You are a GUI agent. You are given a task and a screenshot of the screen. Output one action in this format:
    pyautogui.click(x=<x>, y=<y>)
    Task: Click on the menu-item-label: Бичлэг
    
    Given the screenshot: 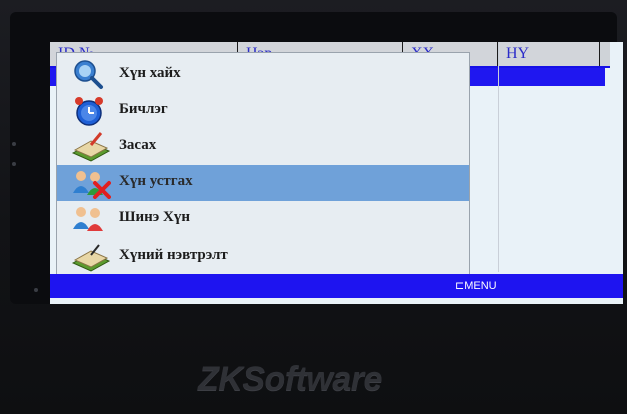 What is the action you would take?
    pyautogui.click(x=143, y=109)
    